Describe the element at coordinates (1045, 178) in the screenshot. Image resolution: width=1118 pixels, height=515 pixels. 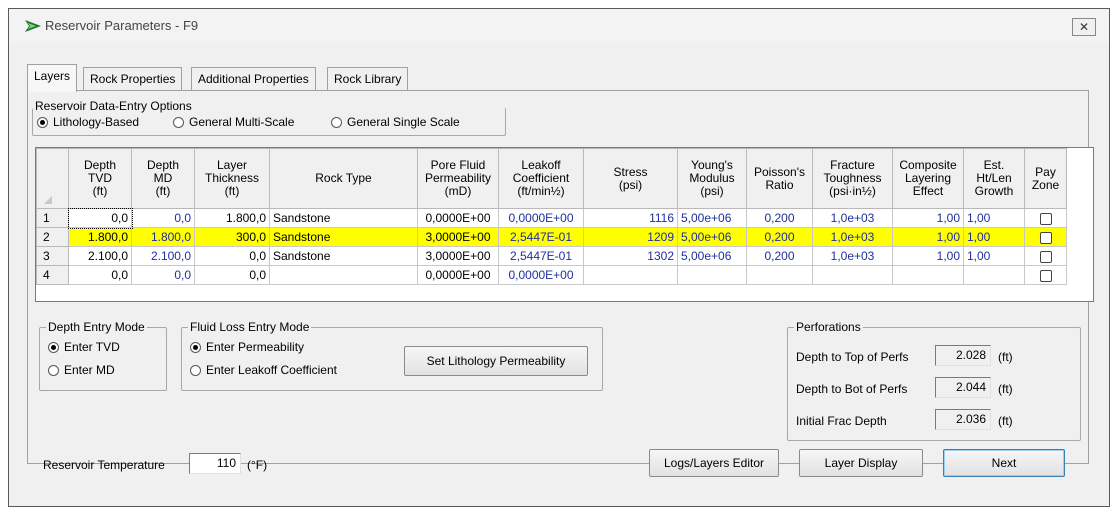
I see `col-header-pay-zone: Pay Zone` at that location.